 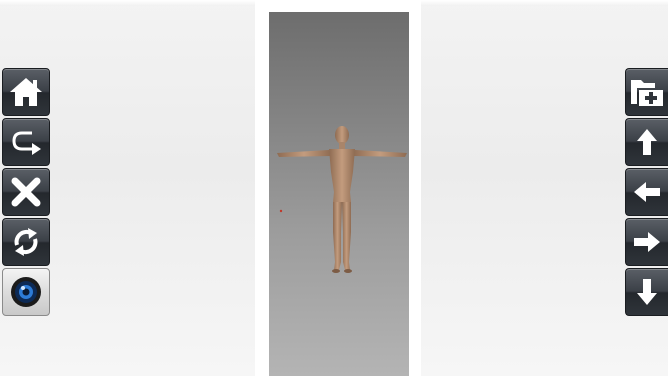 I want to click on right-toolbar, so click(x=646, y=193).